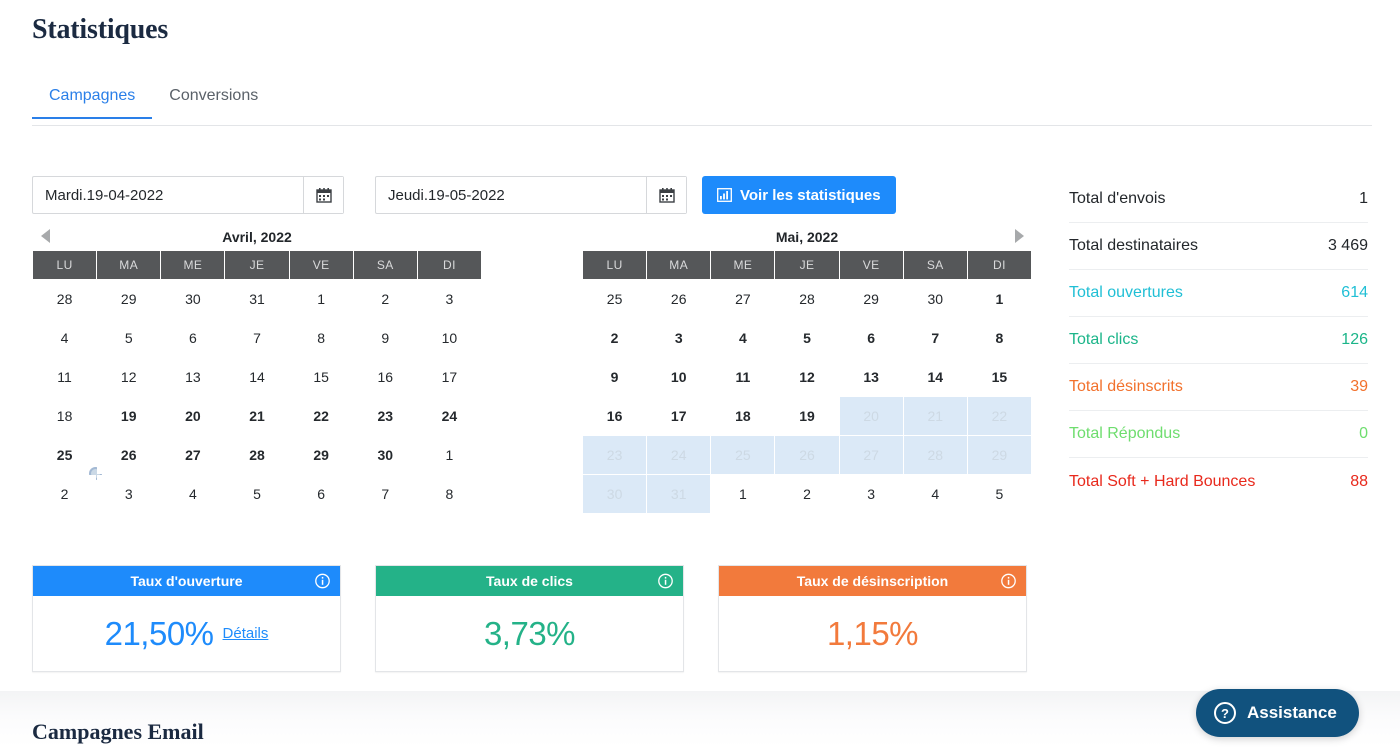 This screenshot has width=1400, height=747. What do you see at coordinates (1363, 433) in the screenshot?
I see `total-value: 0` at bounding box center [1363, 433].